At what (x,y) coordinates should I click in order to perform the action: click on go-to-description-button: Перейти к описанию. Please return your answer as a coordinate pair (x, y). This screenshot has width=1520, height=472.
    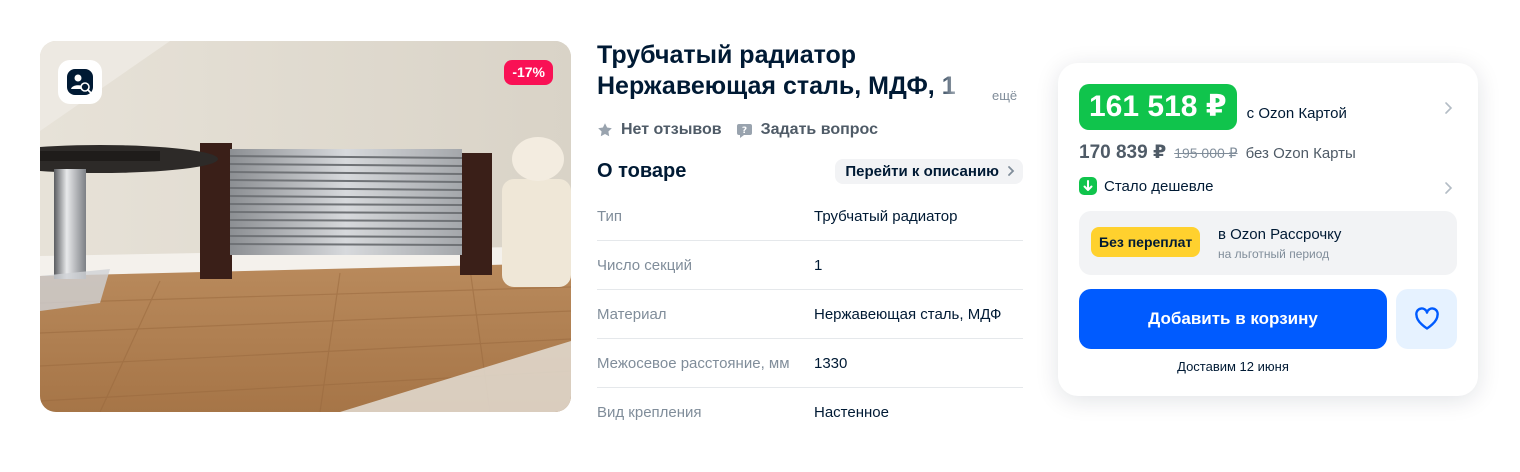
    Looking at the image, I should click on (929, 171).